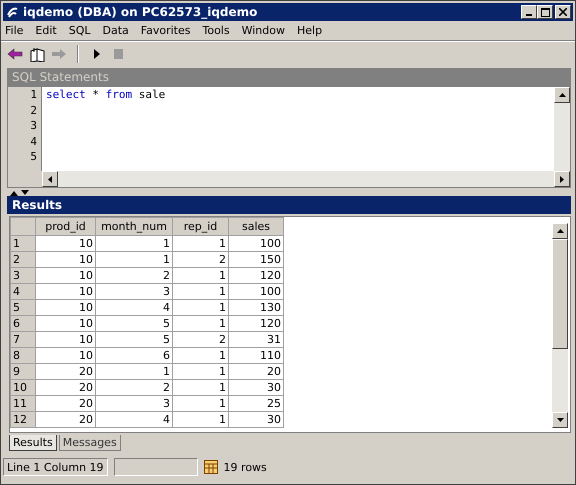 This screenshot has width=576, height=485. I want to click on menu-item: Window, so click(263, 30).